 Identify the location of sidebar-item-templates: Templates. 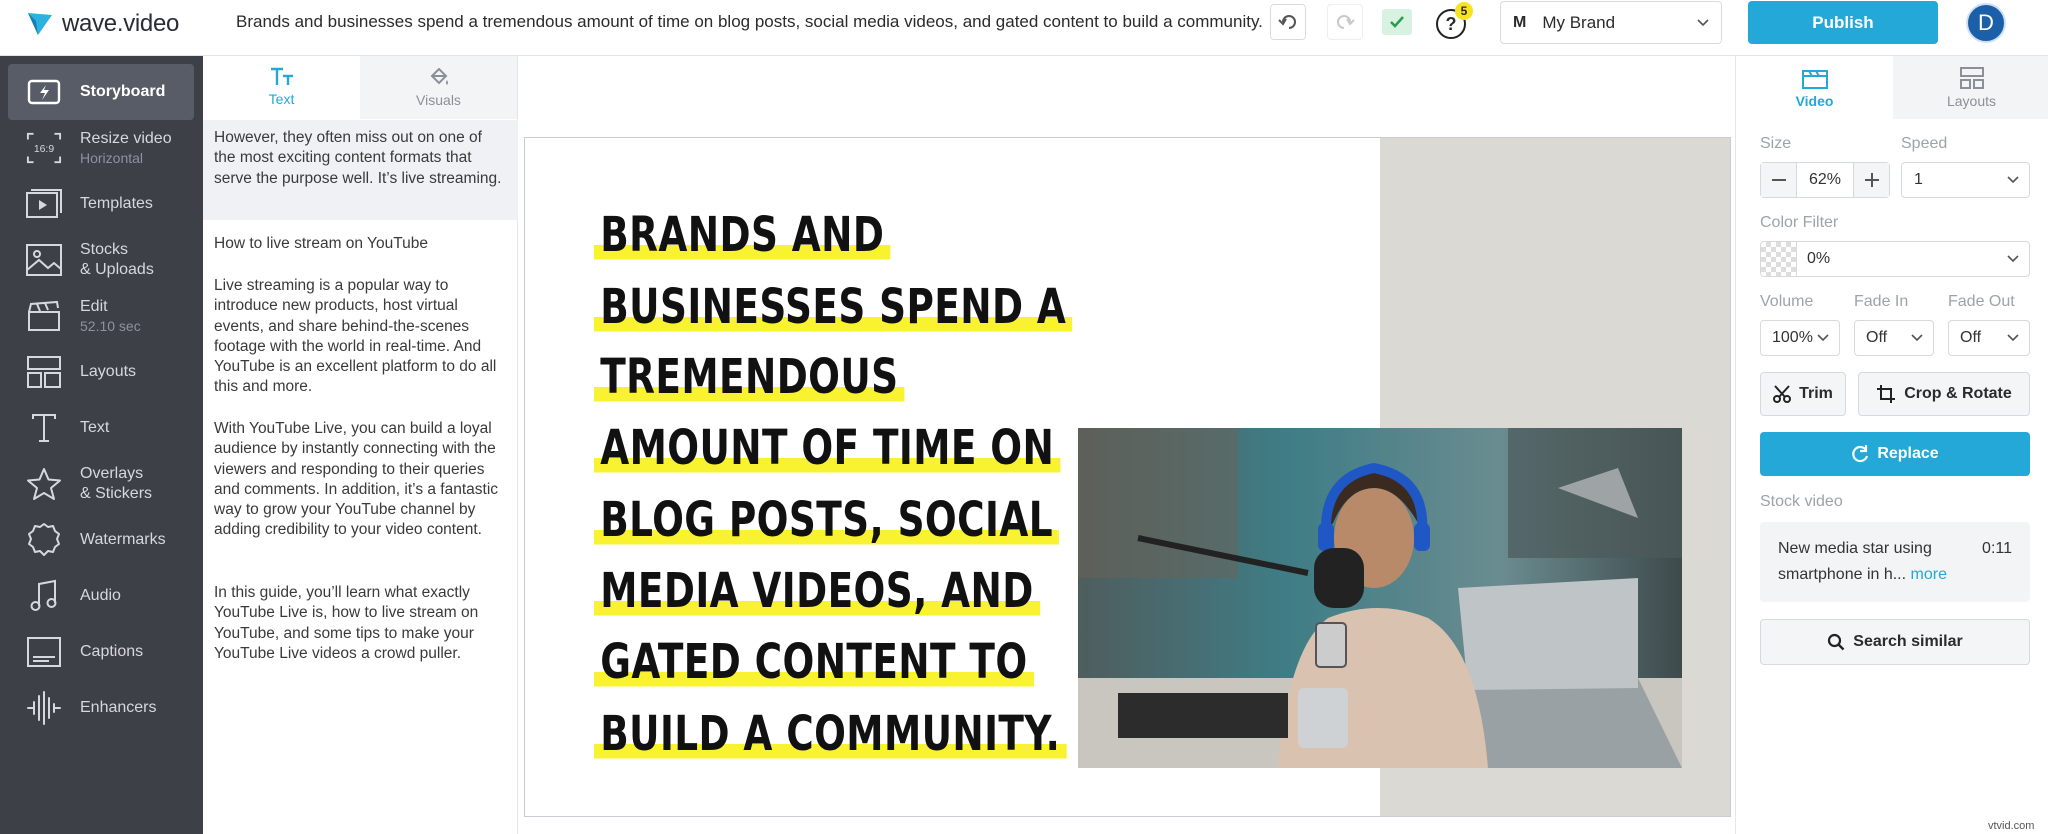
(101, 204).